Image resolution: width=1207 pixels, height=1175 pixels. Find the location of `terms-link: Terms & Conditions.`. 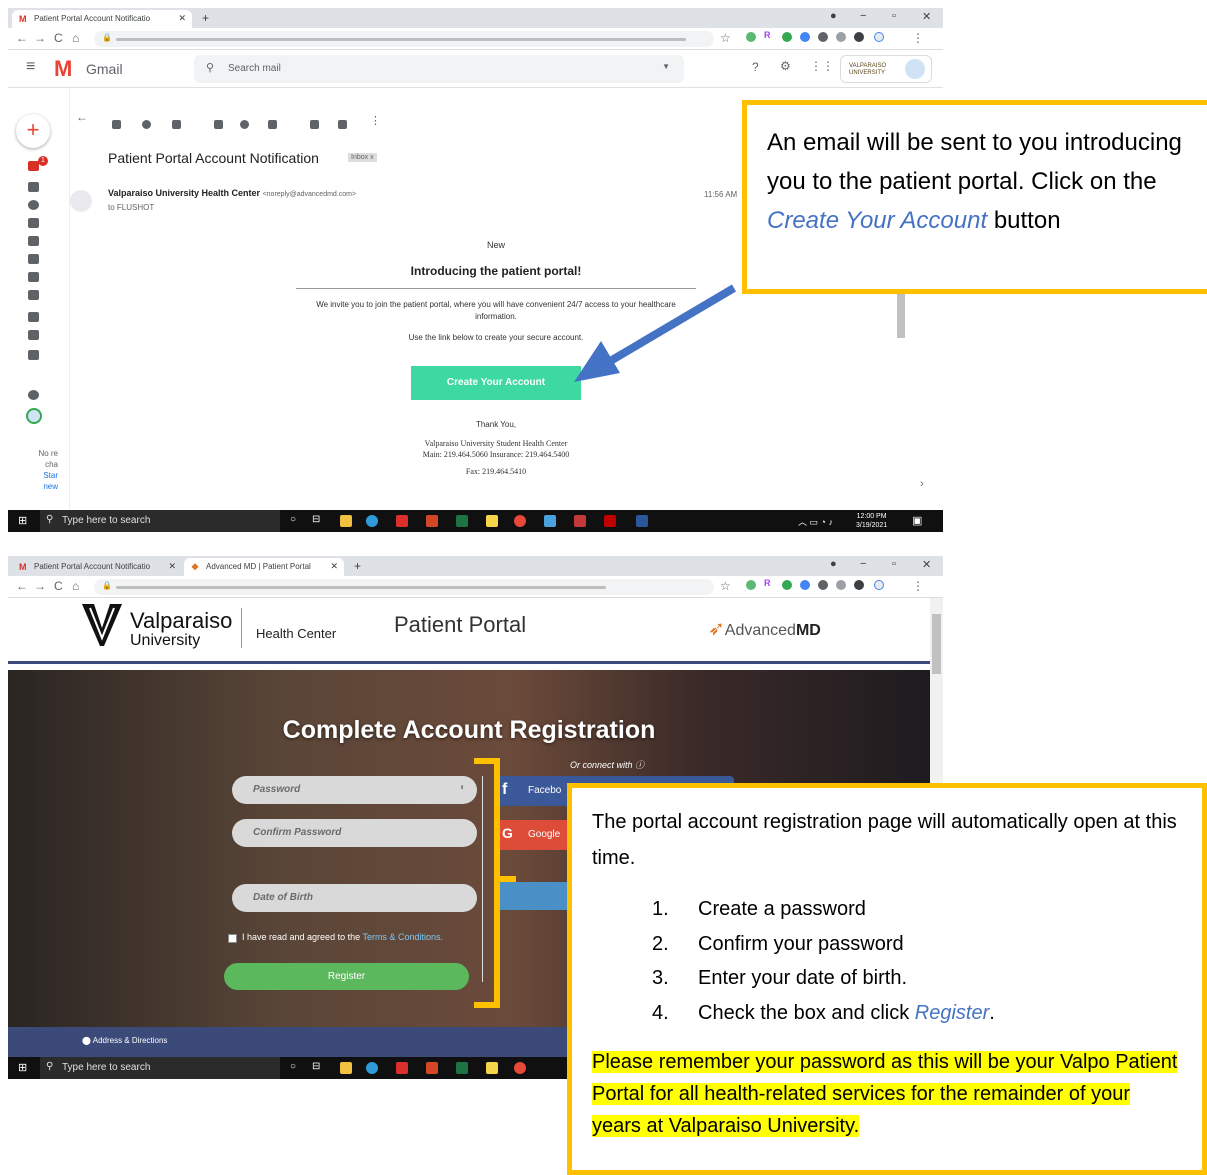

terms-link: Terms & Conditions. is located at coordinates (402, 937).